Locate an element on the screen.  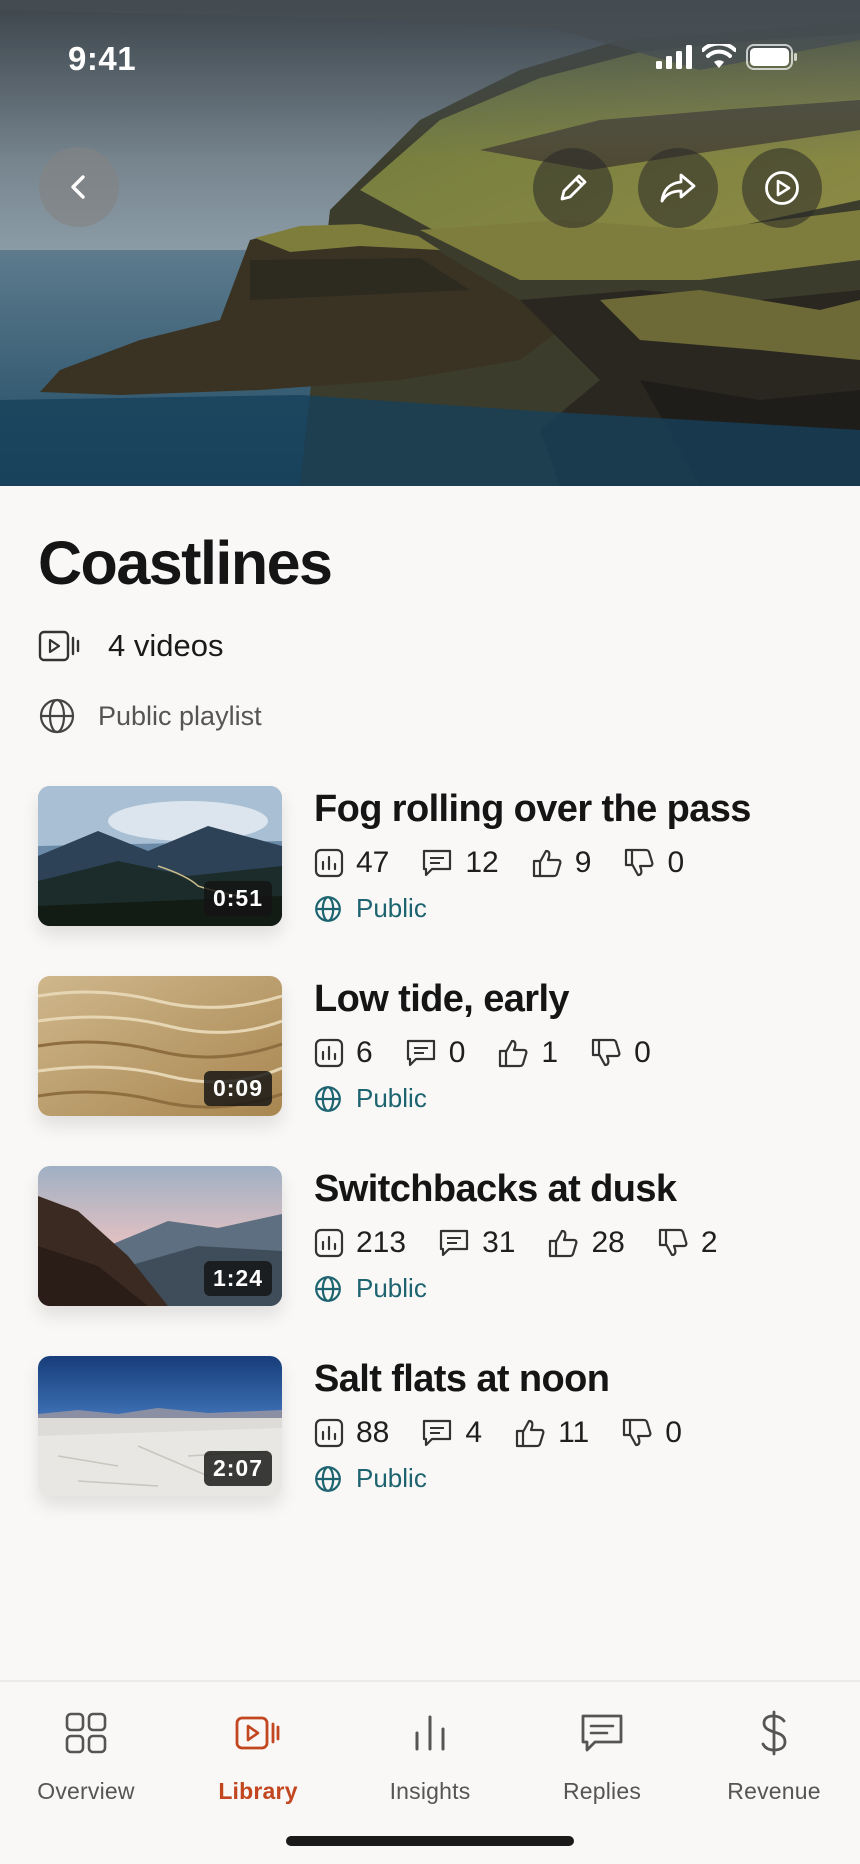
chevron-left-icon is located at coordinates (78, 187).